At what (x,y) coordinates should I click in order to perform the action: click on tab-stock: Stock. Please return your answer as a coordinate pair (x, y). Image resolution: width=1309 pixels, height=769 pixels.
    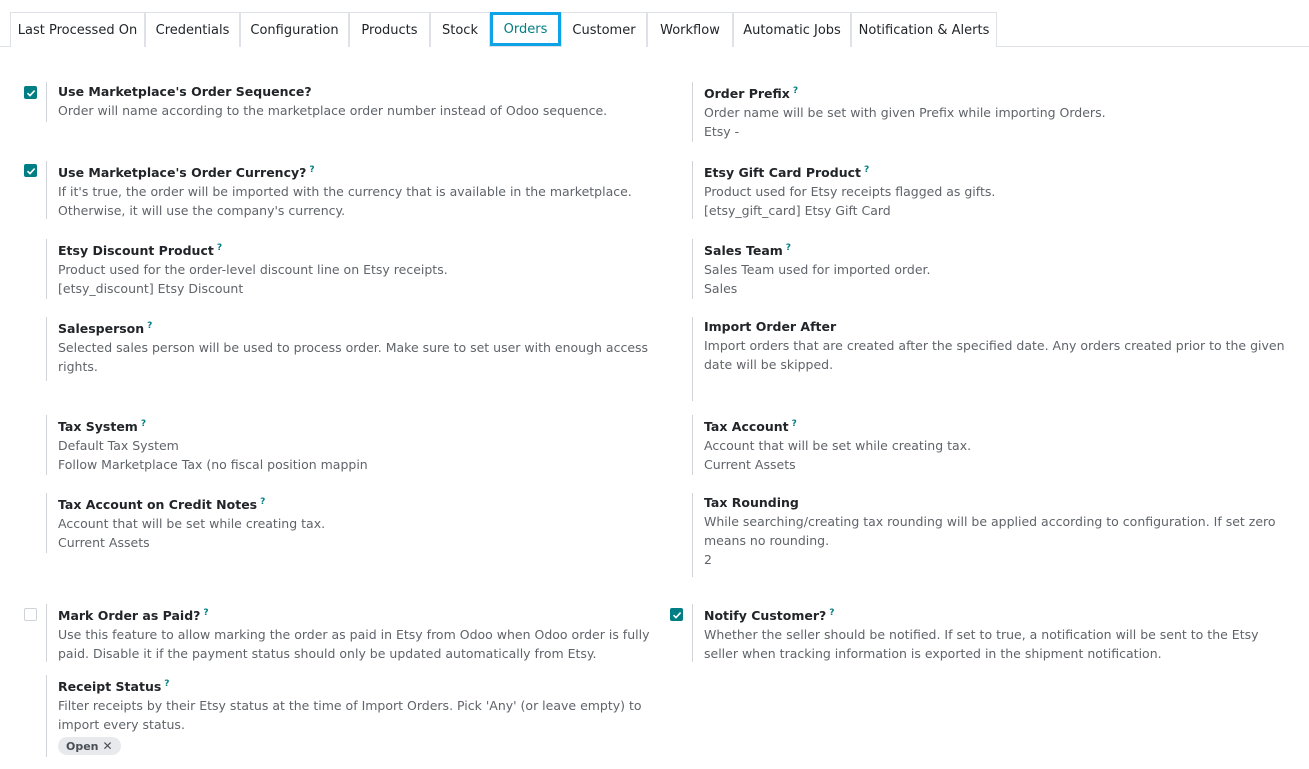
    Looking at the image, I should click on (460, 29).